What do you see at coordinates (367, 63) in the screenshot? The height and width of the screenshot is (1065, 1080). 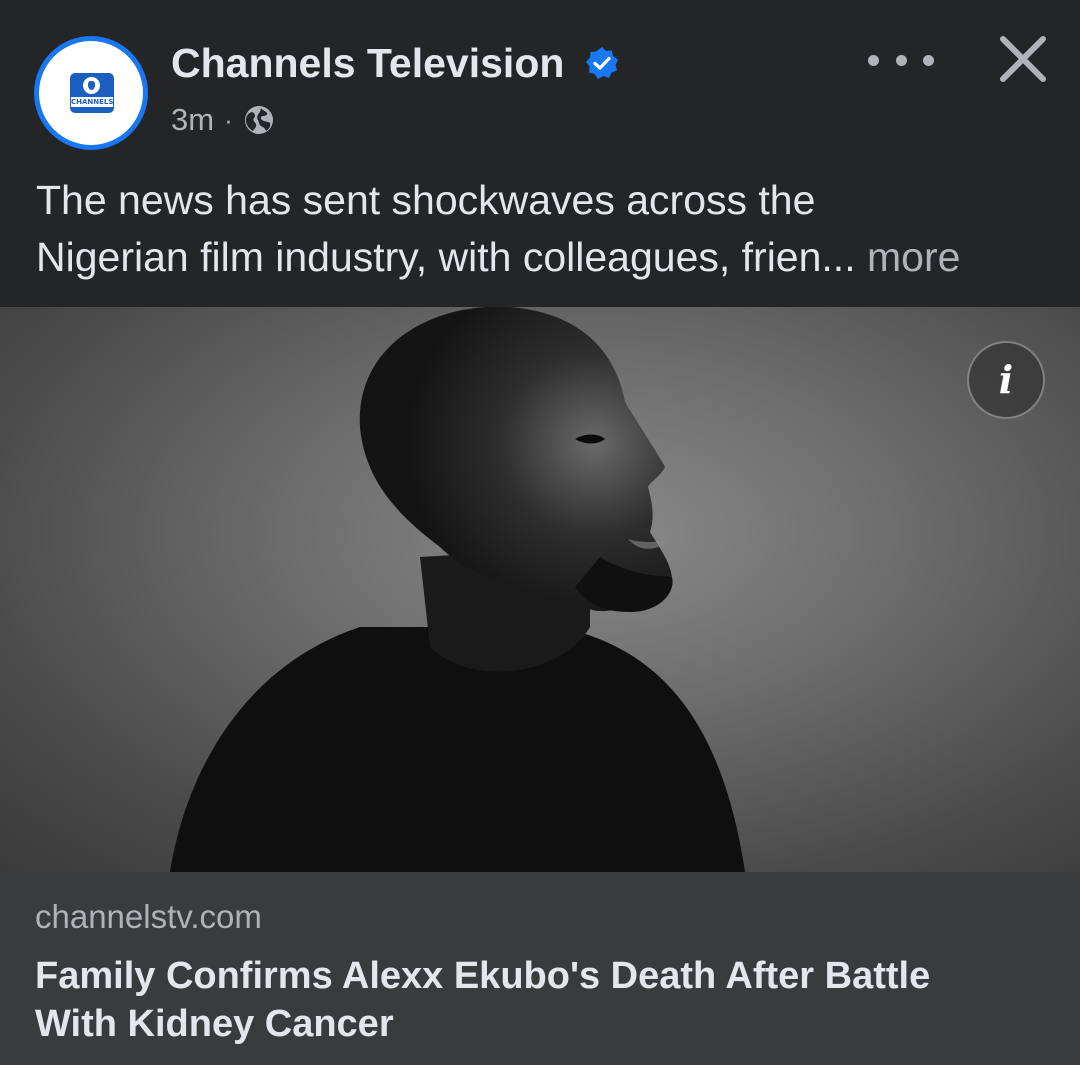 I see `page-name-link: Channels Television` at bounding box center [367, 63].